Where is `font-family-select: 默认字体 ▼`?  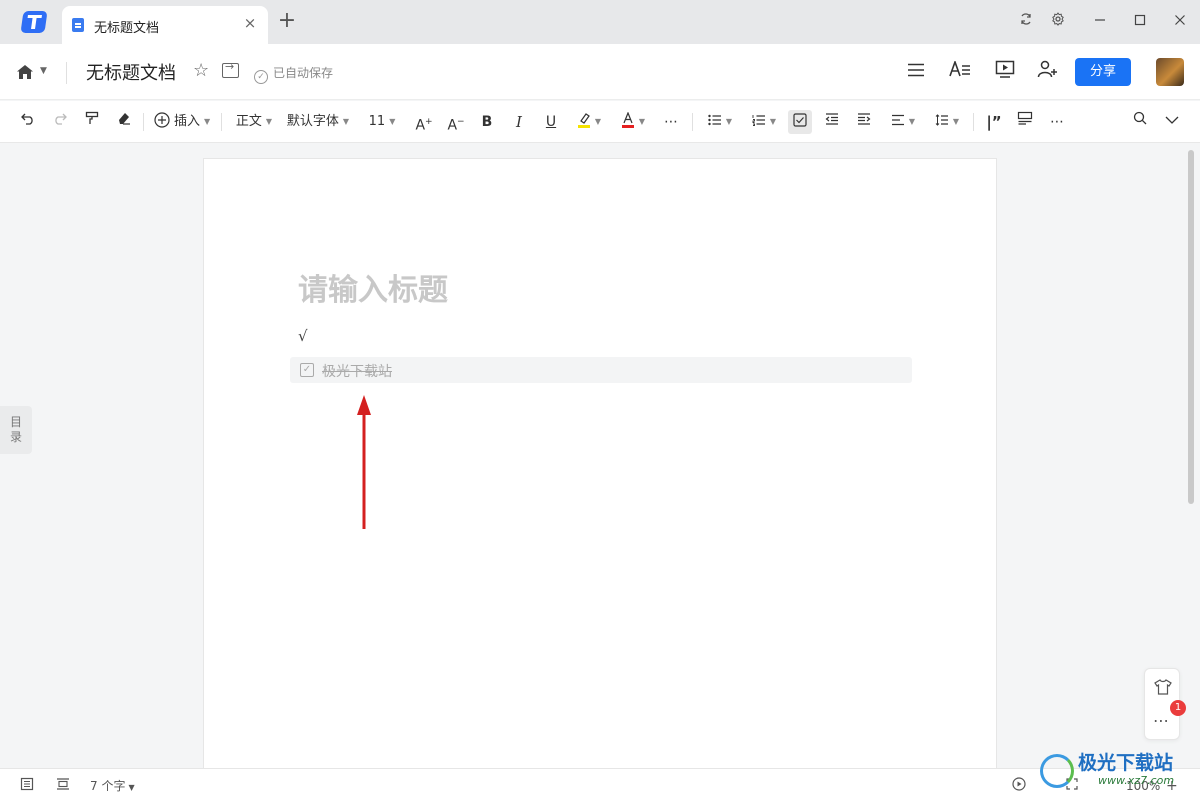
font-family-select: 默认字体 ▼ is located at coordinates (318, 122).